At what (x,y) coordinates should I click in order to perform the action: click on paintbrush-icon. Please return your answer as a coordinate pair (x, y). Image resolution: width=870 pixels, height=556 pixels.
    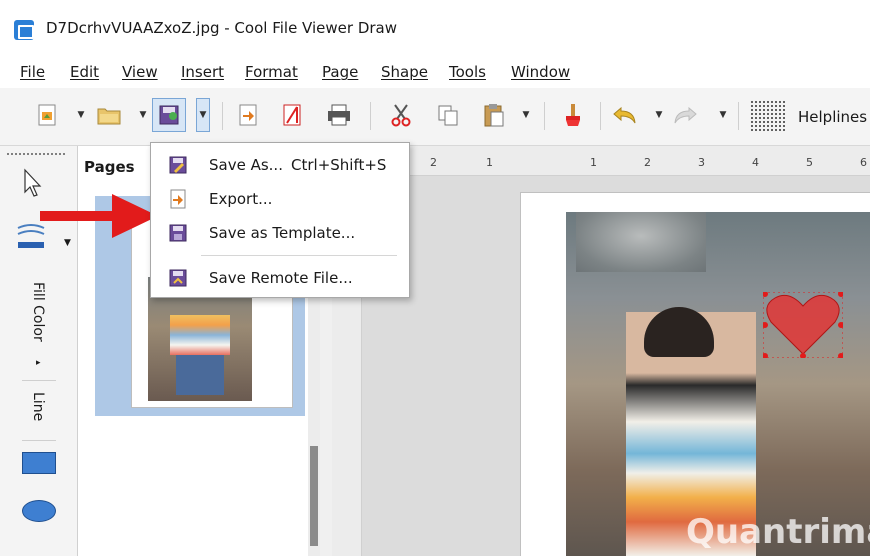
    Looking at the image, I should click on (573, 115).